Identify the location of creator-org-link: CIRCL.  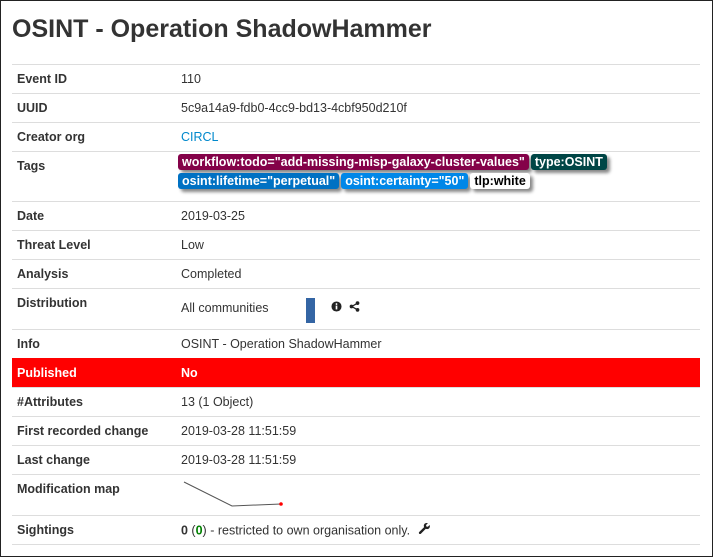
(200, 137).